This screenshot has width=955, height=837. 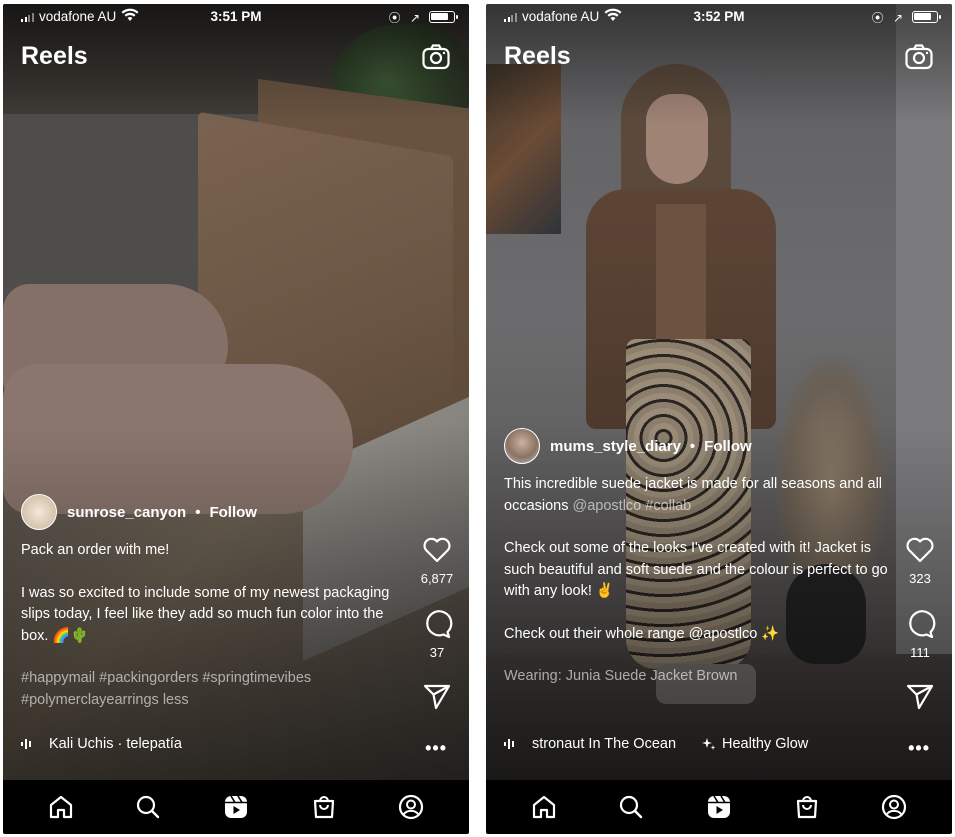 I want to click on like-count: 323, so click(x=920, y=578).